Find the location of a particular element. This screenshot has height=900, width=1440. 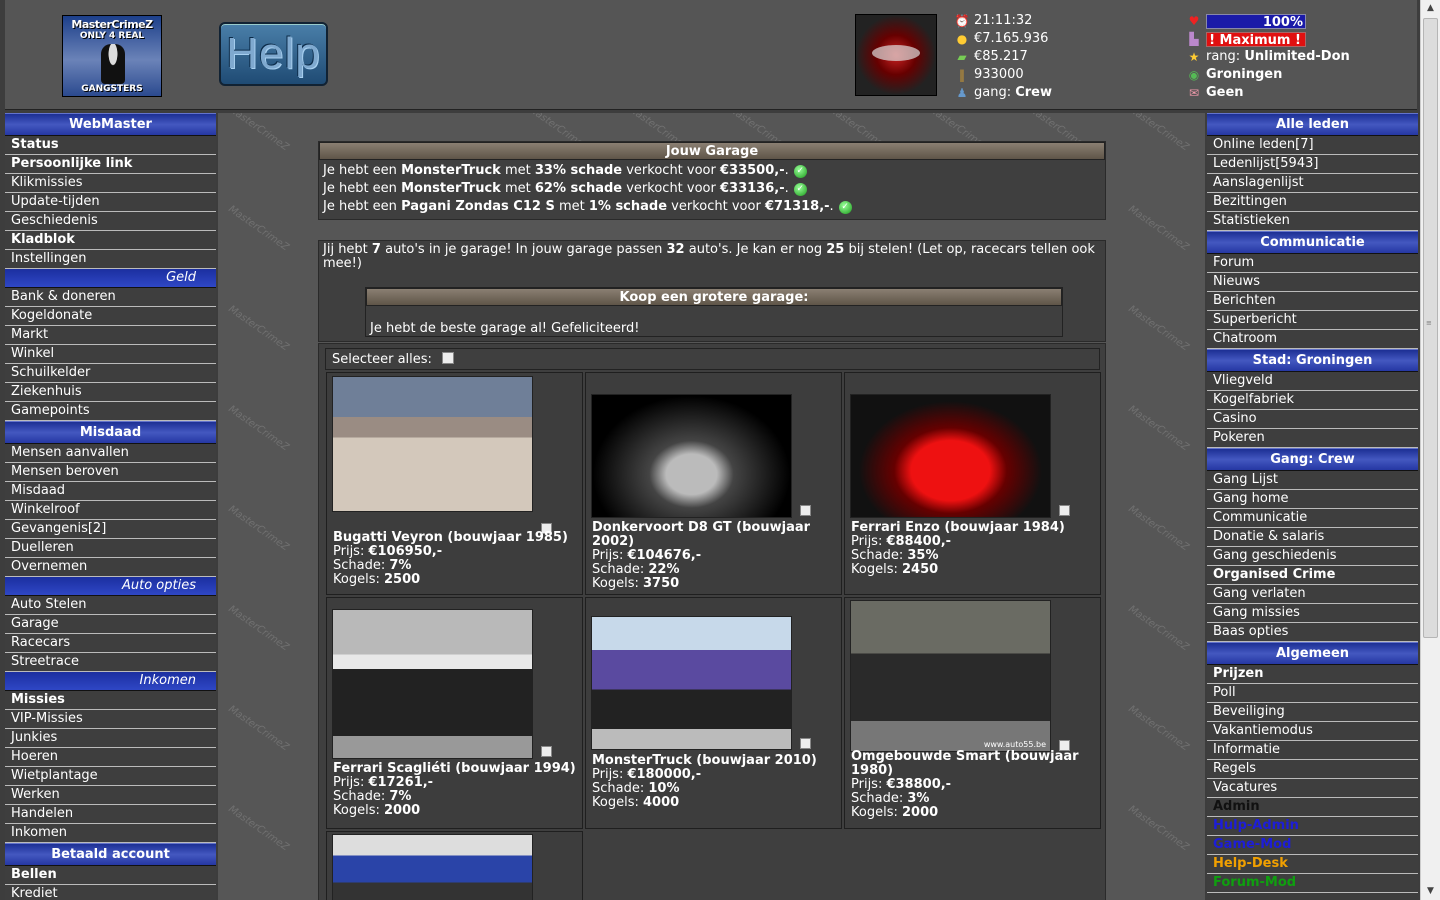

menu-item-beveiliging: Beveiliging is located at coordinates (1312, 712).